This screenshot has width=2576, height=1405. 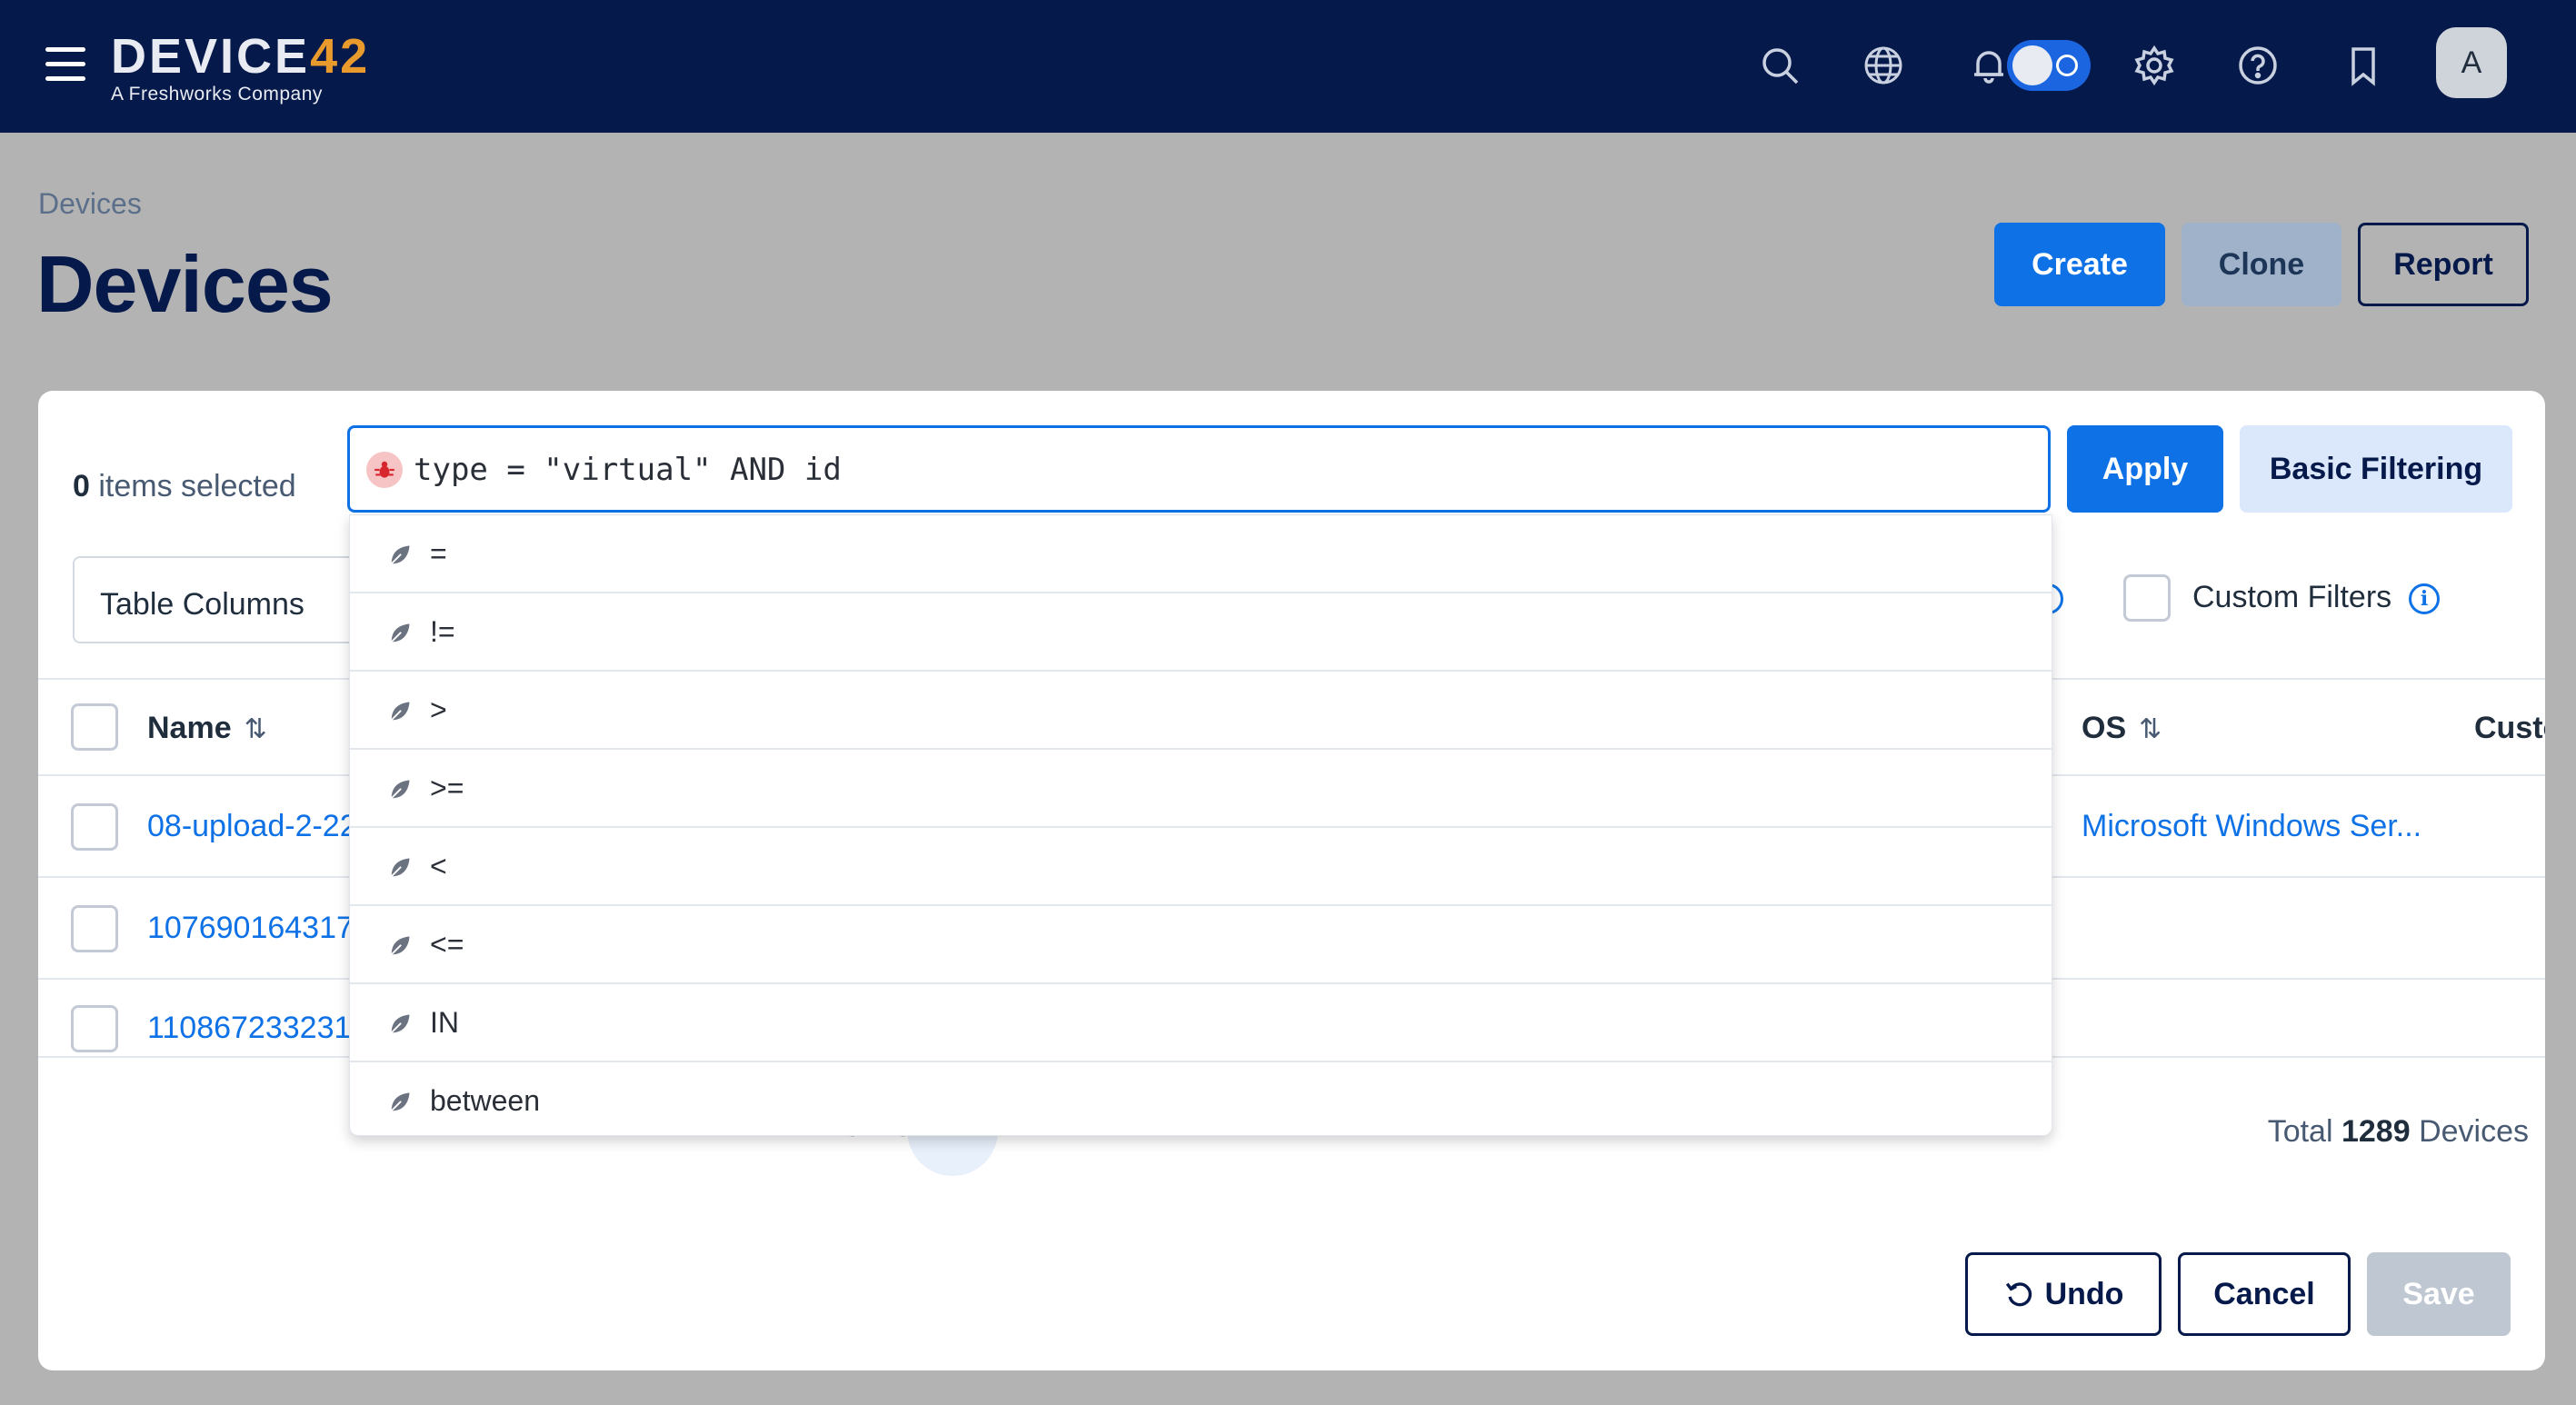 What do you see at coordinates (185, 284) in the screenshot?
I see `page-title: Devices` at bounding box center [185, 284].